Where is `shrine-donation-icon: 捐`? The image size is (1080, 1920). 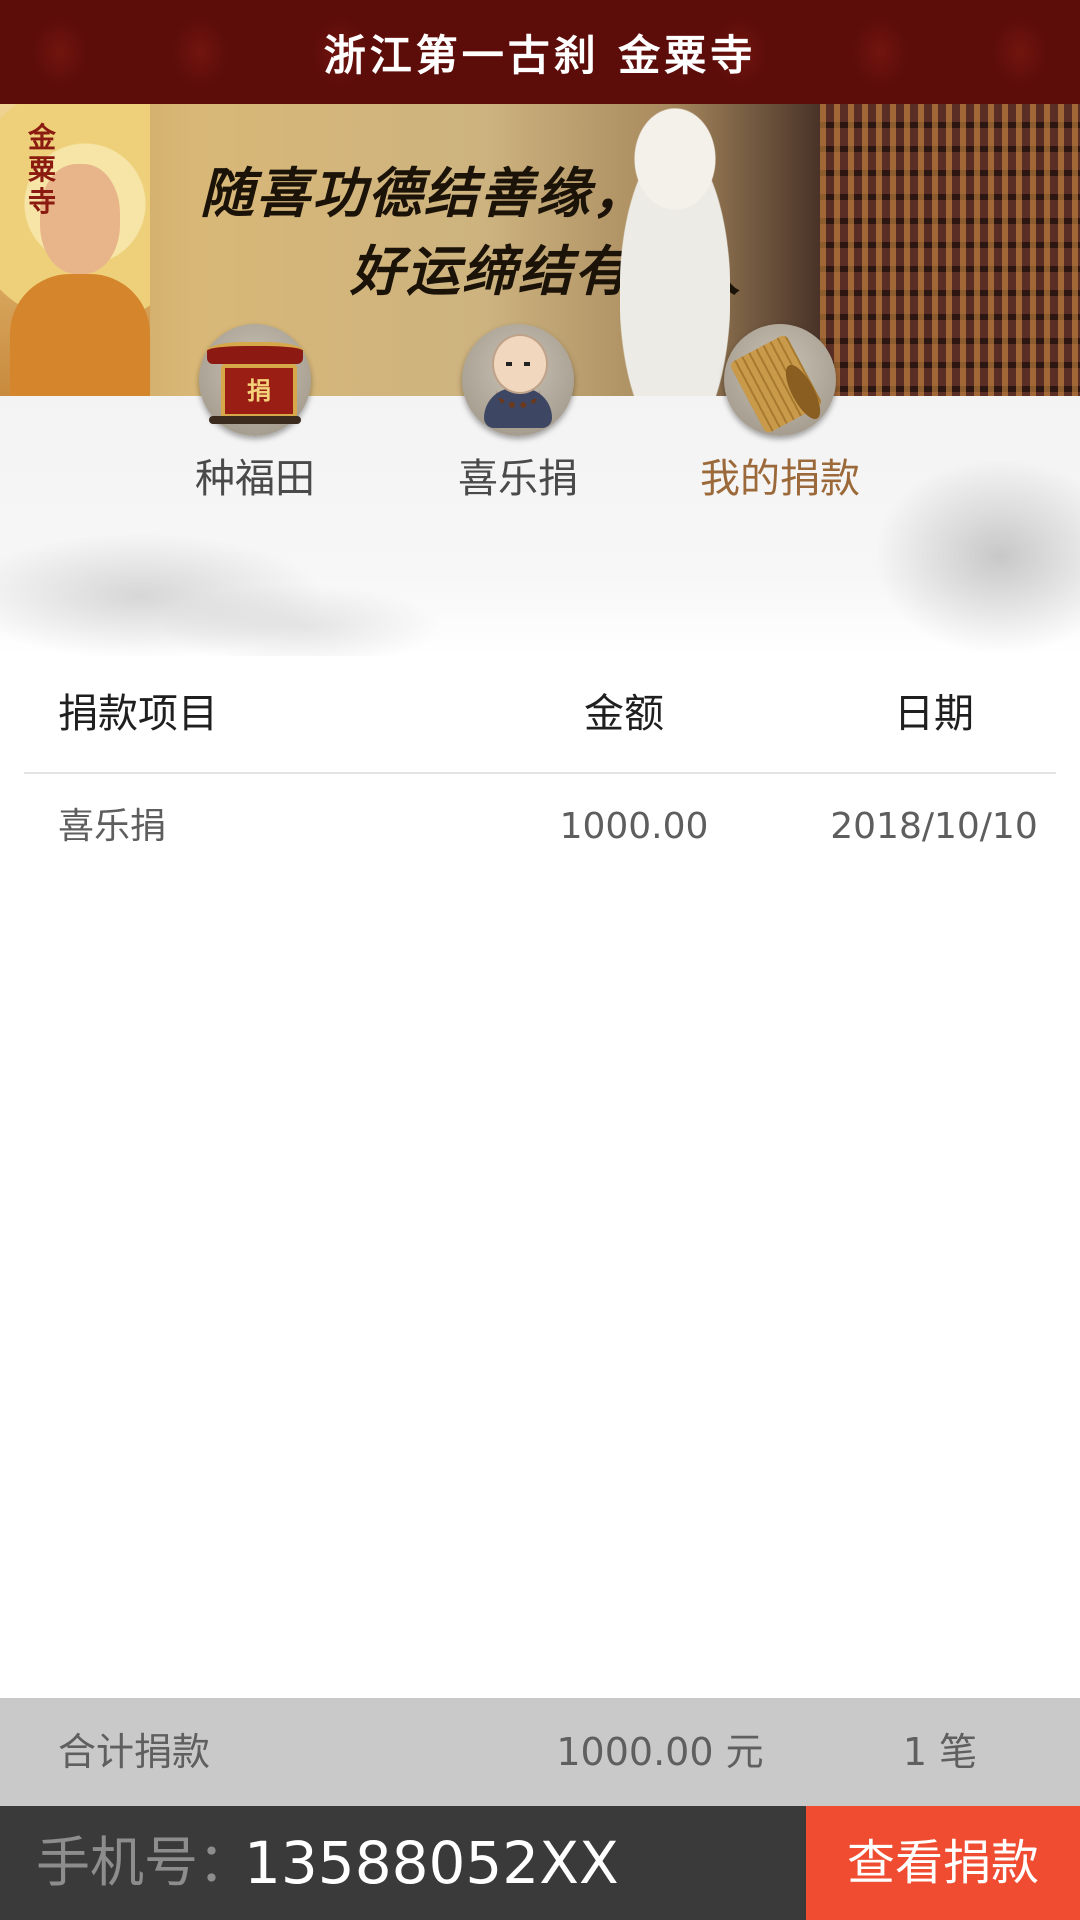
shrine-donation-icon: 捐 is located at coordinates (255, 380).